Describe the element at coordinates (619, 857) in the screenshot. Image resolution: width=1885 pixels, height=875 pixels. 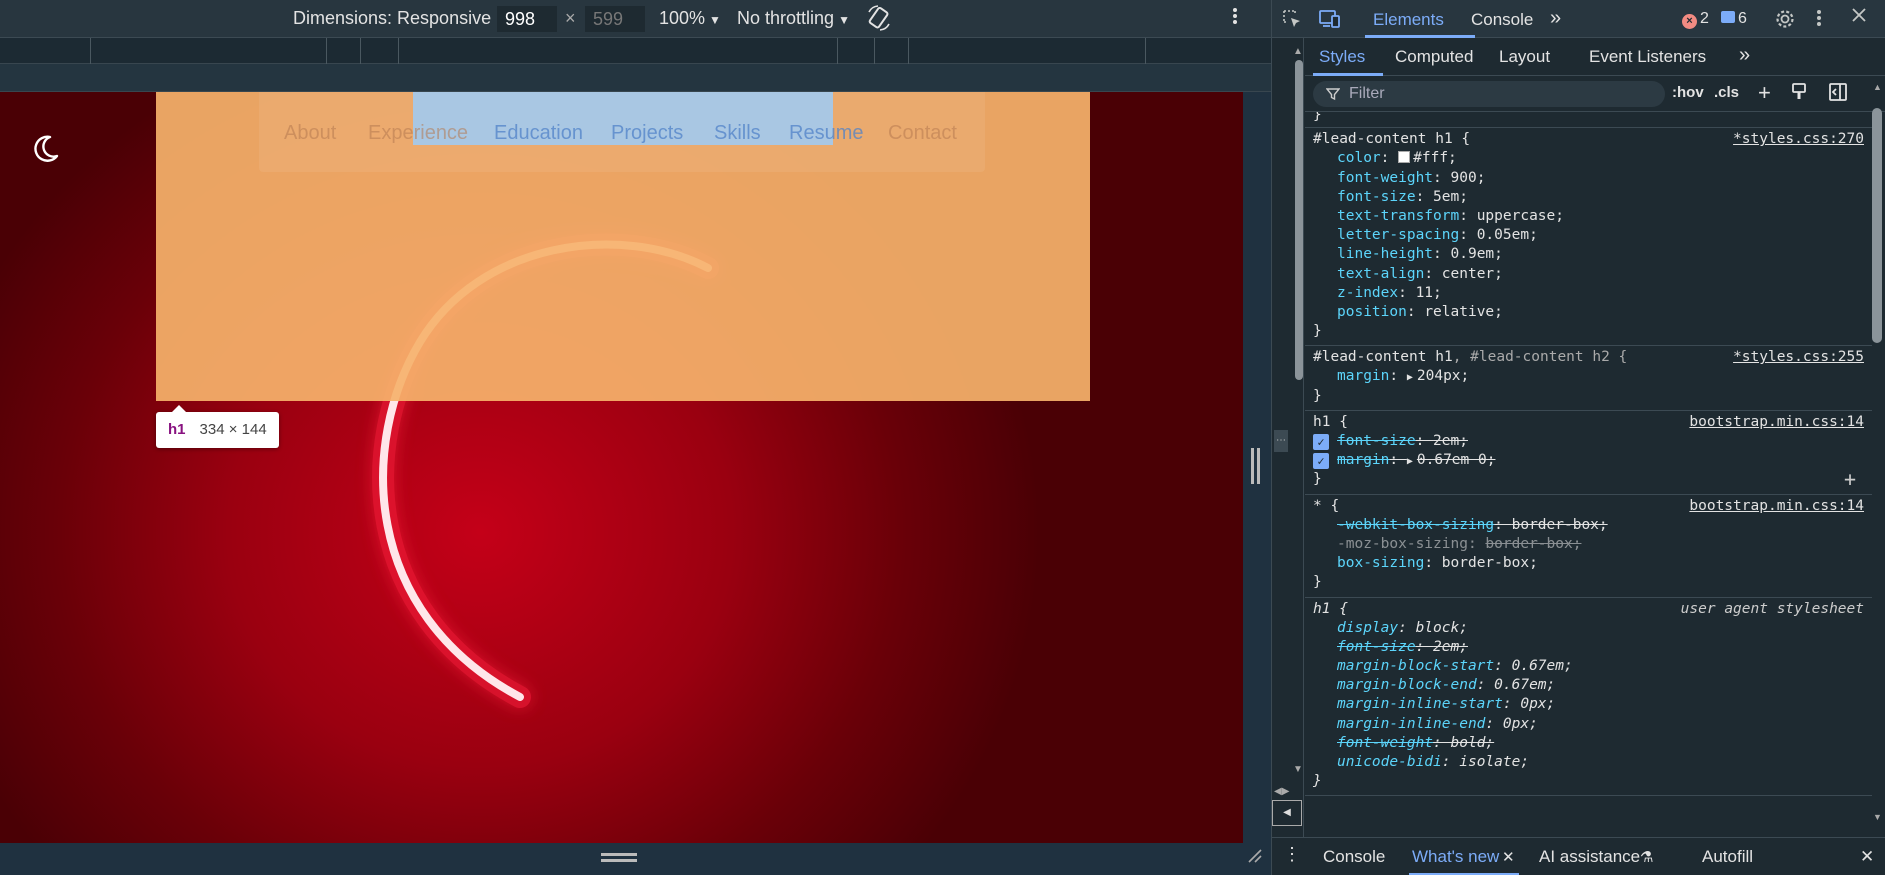
I see `resize-handle-horizontal` at that location.